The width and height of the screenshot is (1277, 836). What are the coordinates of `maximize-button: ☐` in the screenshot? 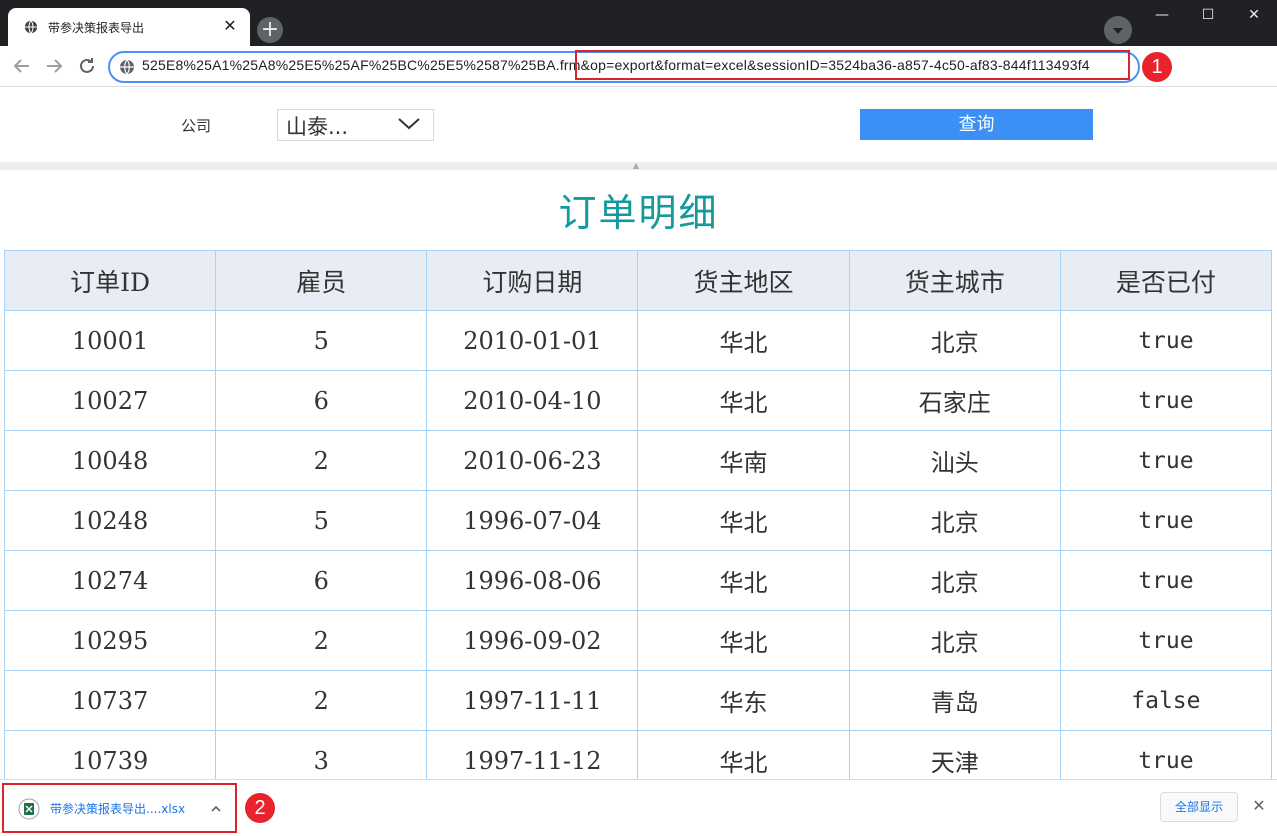 It's located at (1208, 15).